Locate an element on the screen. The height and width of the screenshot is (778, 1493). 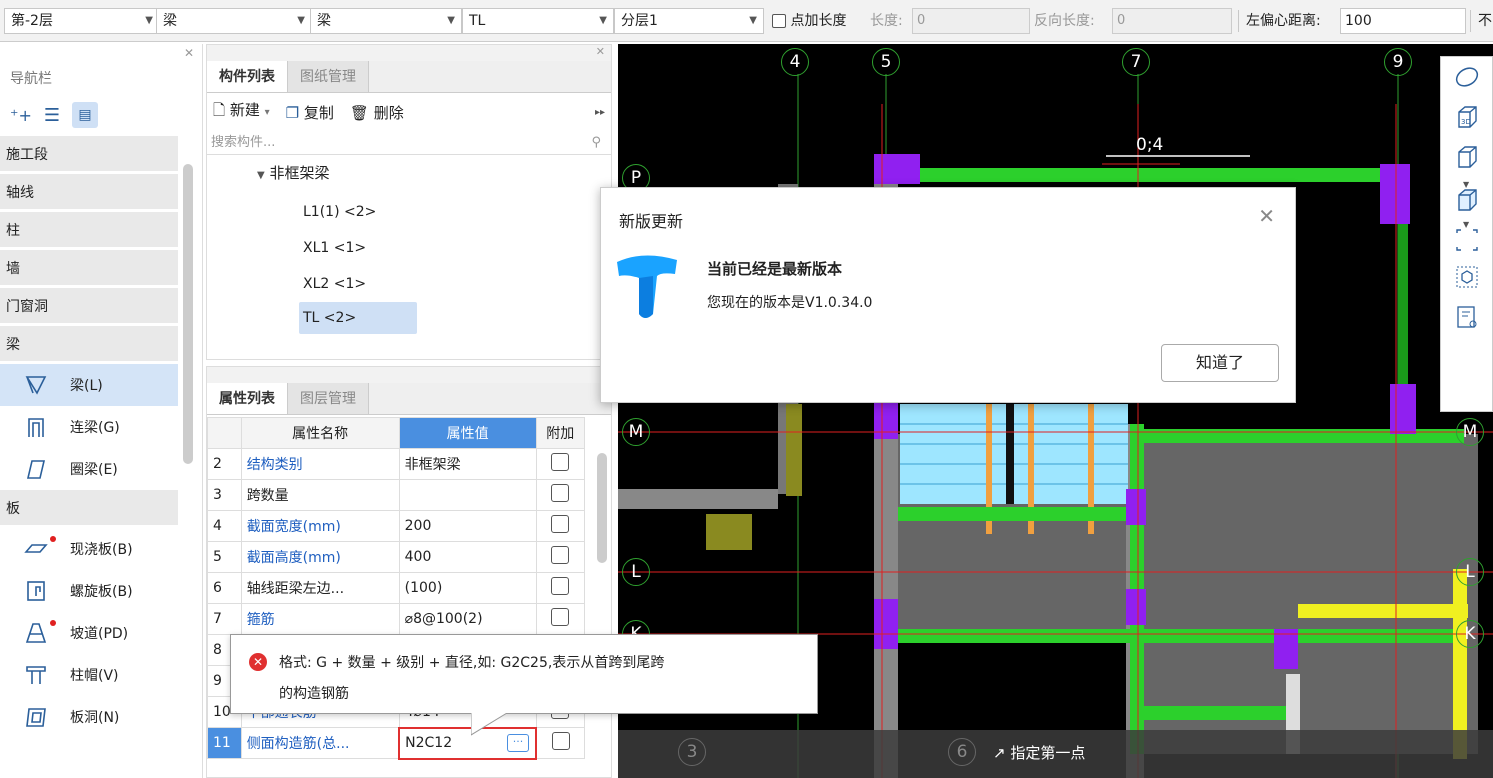
table-row: 5 截面高度(mm) 400 is located at coordinates (396, 557).